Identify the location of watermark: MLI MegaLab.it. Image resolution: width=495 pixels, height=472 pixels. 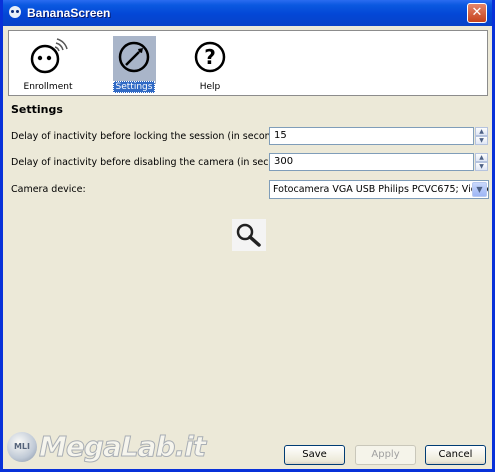
(107, 446).